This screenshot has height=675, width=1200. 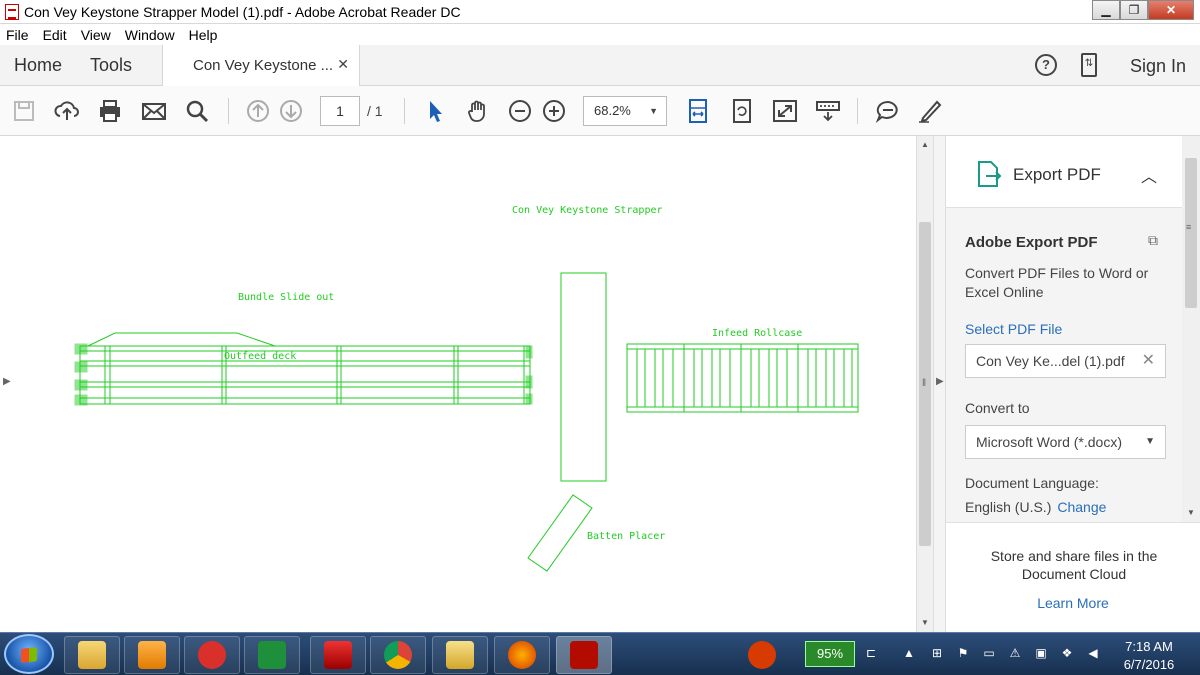 I want to click on menu-help: Help, so click(x=203, y=35).